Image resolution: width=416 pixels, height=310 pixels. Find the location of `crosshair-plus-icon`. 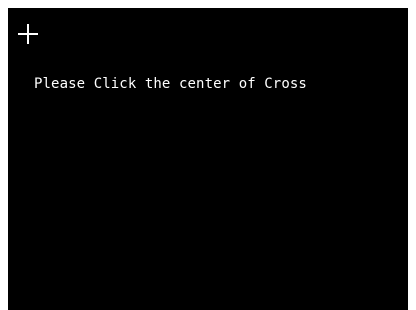

crosshair-plus-icon is located at coordinates (28, 34).